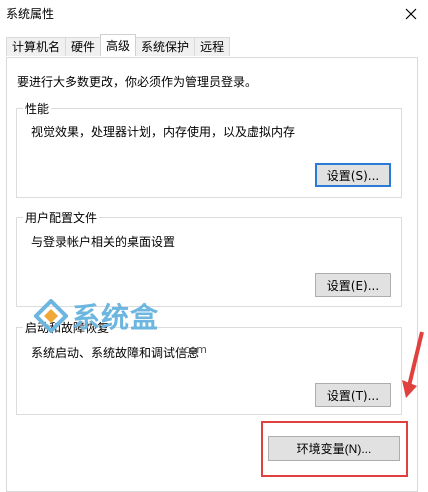 The image size is (428, 492). What do you see at coordinates (67, 327) in the screenshot?
I see `startup-recovery-legend: 启动和故障恢复` at bounding box center [67, 327].